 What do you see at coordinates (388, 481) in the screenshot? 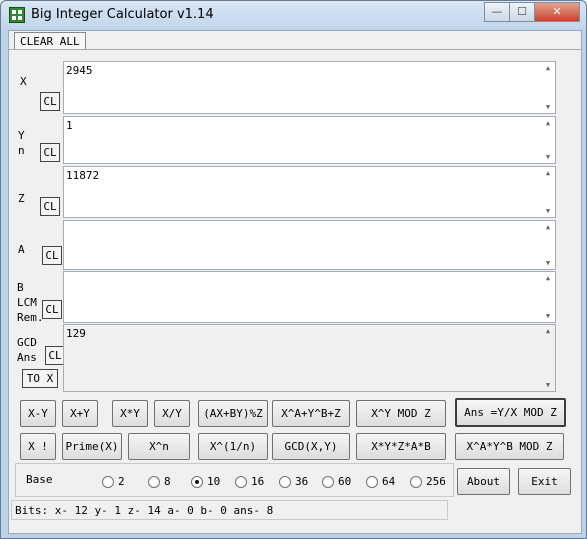
I see `base-option-label: 64` at bounding box center [388, 481].